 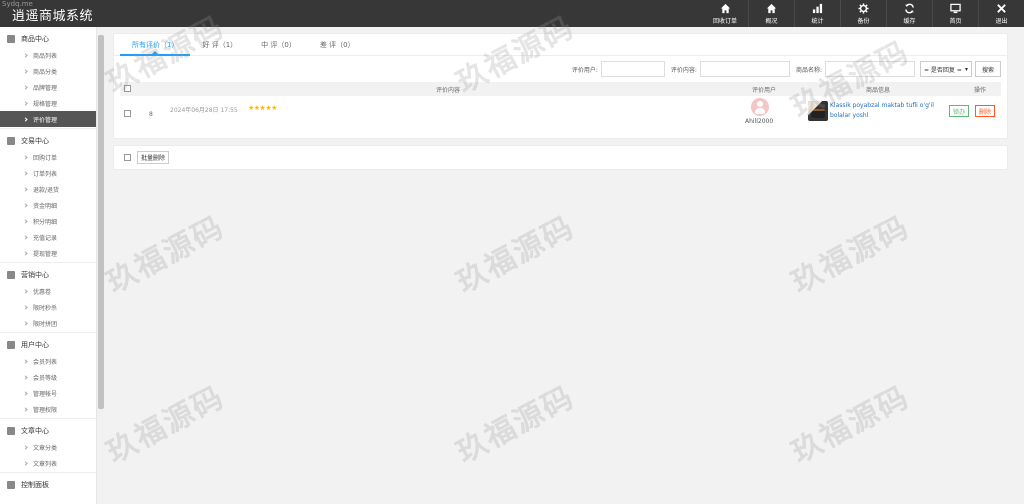 I want to click on sidebar-item-label: 提现管理, so click(x=45, y=254).